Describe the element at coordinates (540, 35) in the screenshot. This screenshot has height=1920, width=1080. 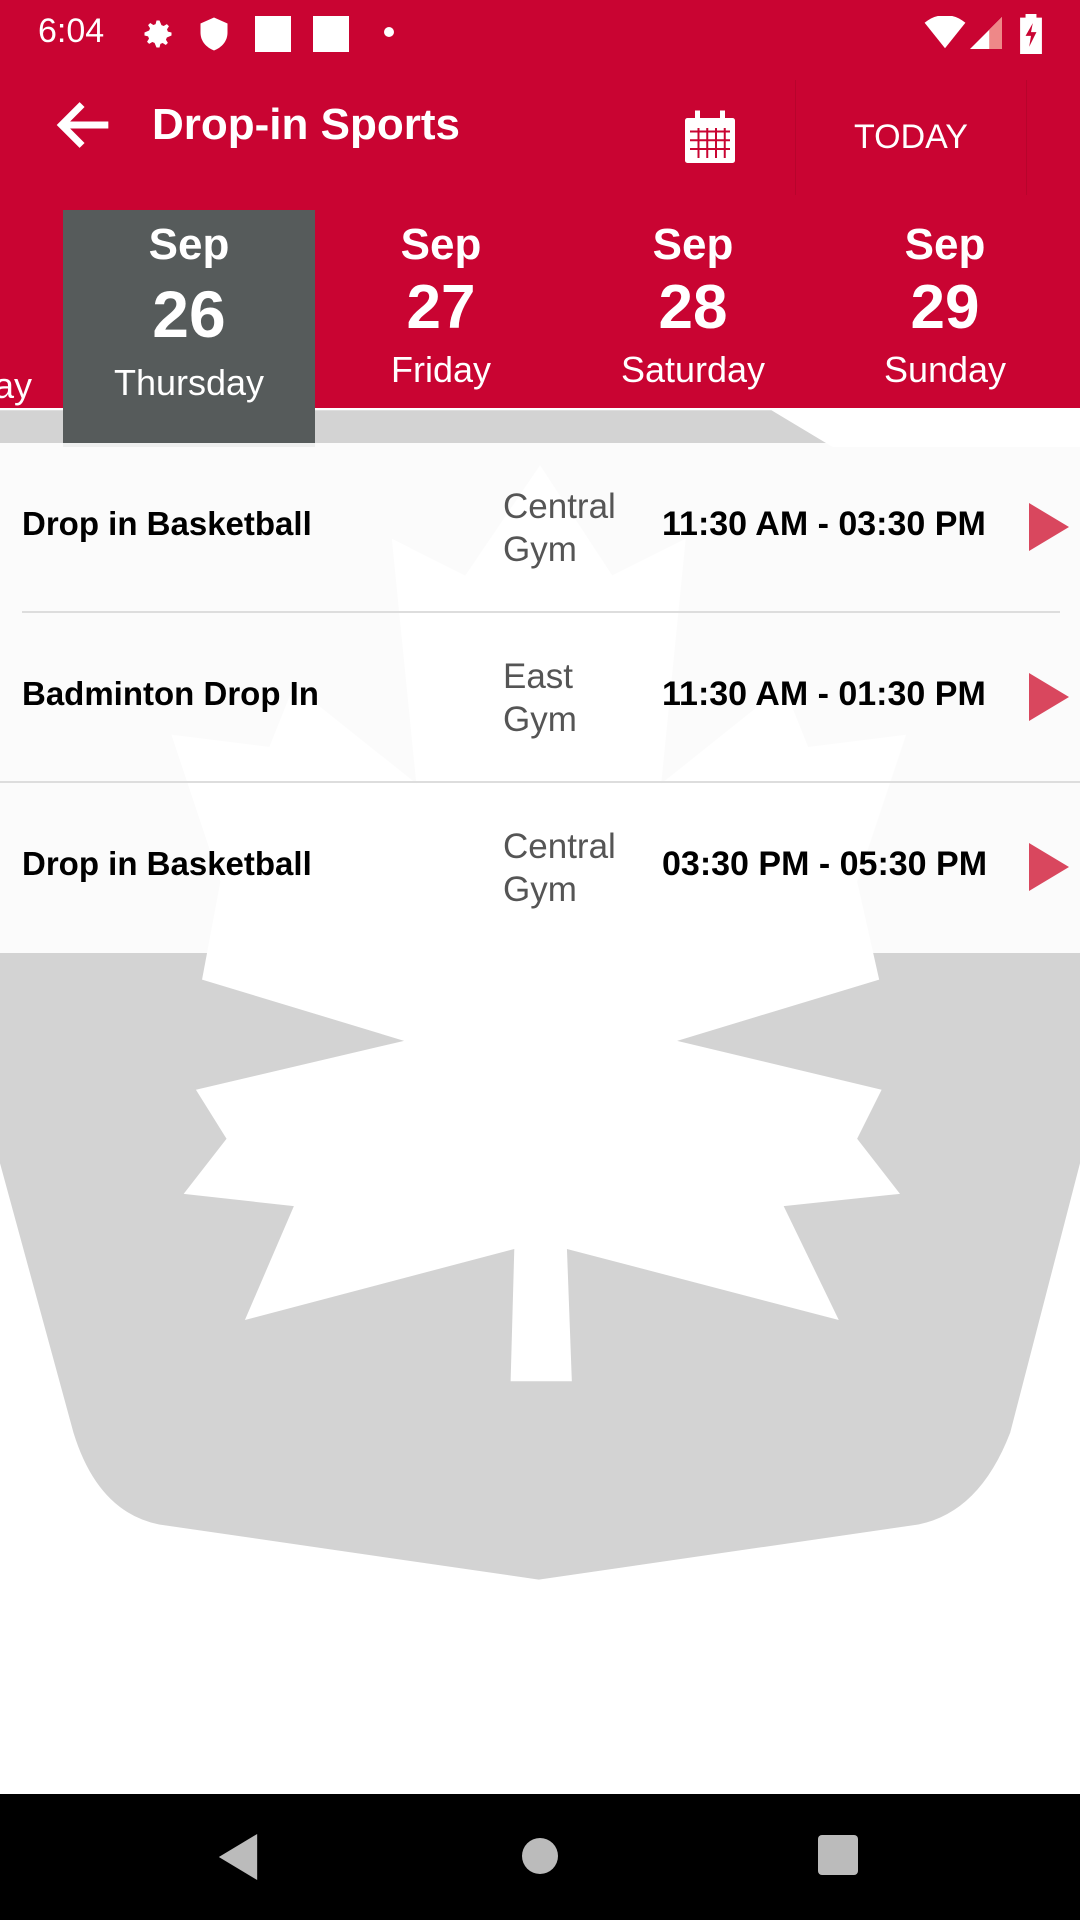
I see `status-bar: 6:04` at that location.